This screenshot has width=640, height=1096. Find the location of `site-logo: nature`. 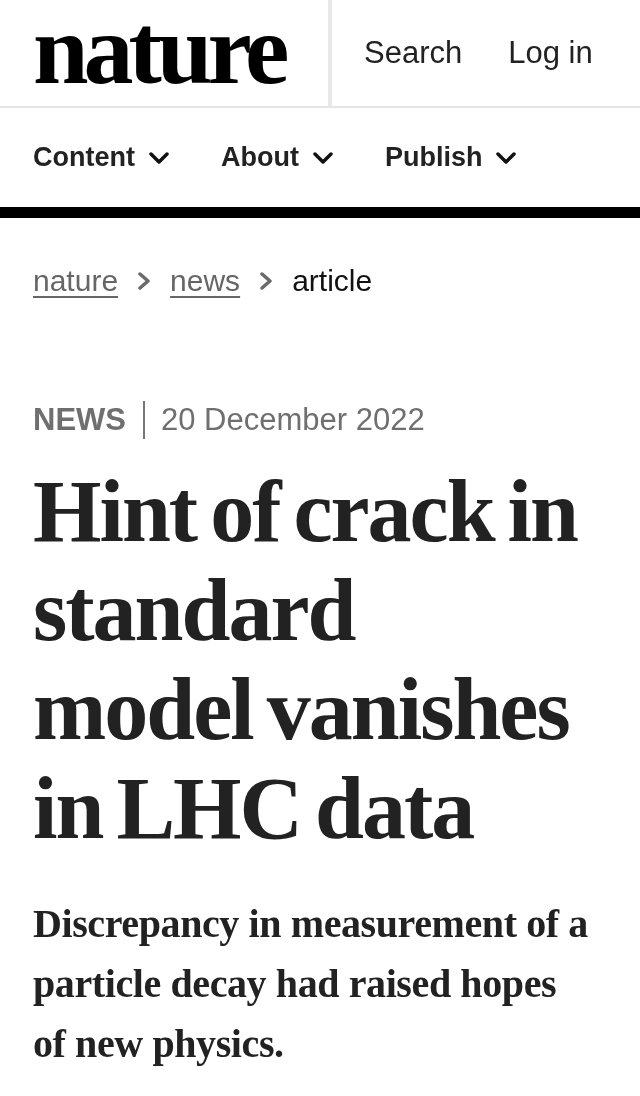

site-logo: nature is located at coordinates (159, 50).